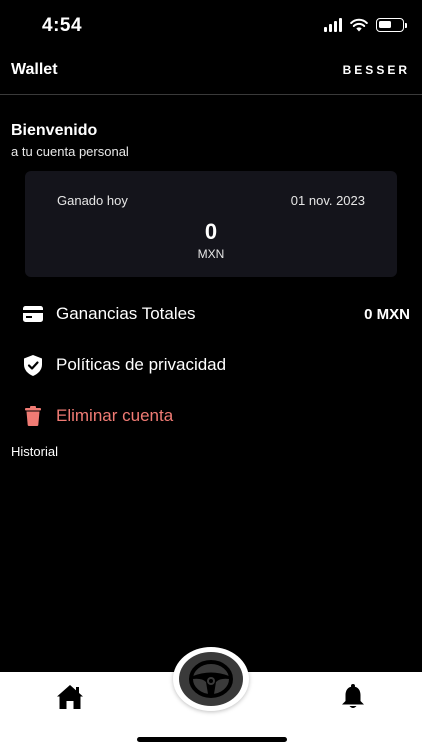  What do you see at coordinates (327, 200) in the screenshot?
I see `earnings-date: 01 nov. 2023` at bounding box center [327, 200].